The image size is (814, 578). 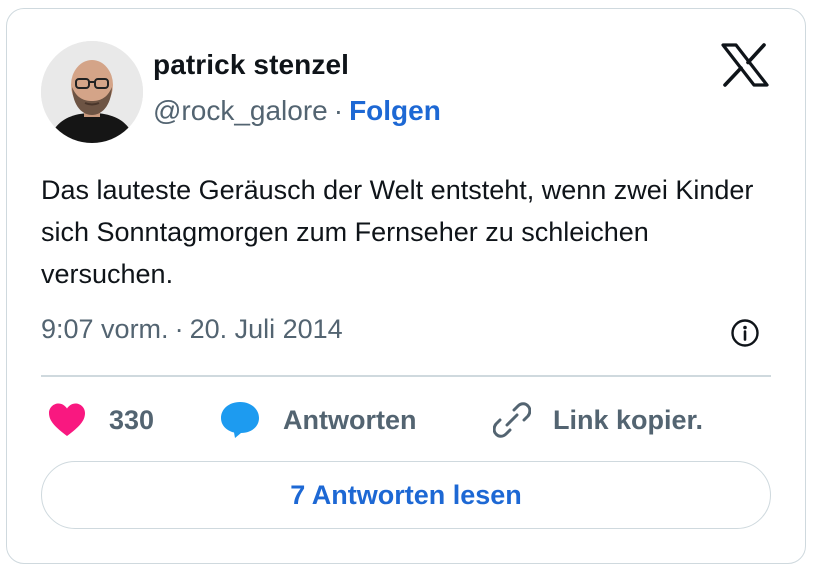 I want to click on read-replies-button: 7 Antworten lesen, so click(x=406, y=495).